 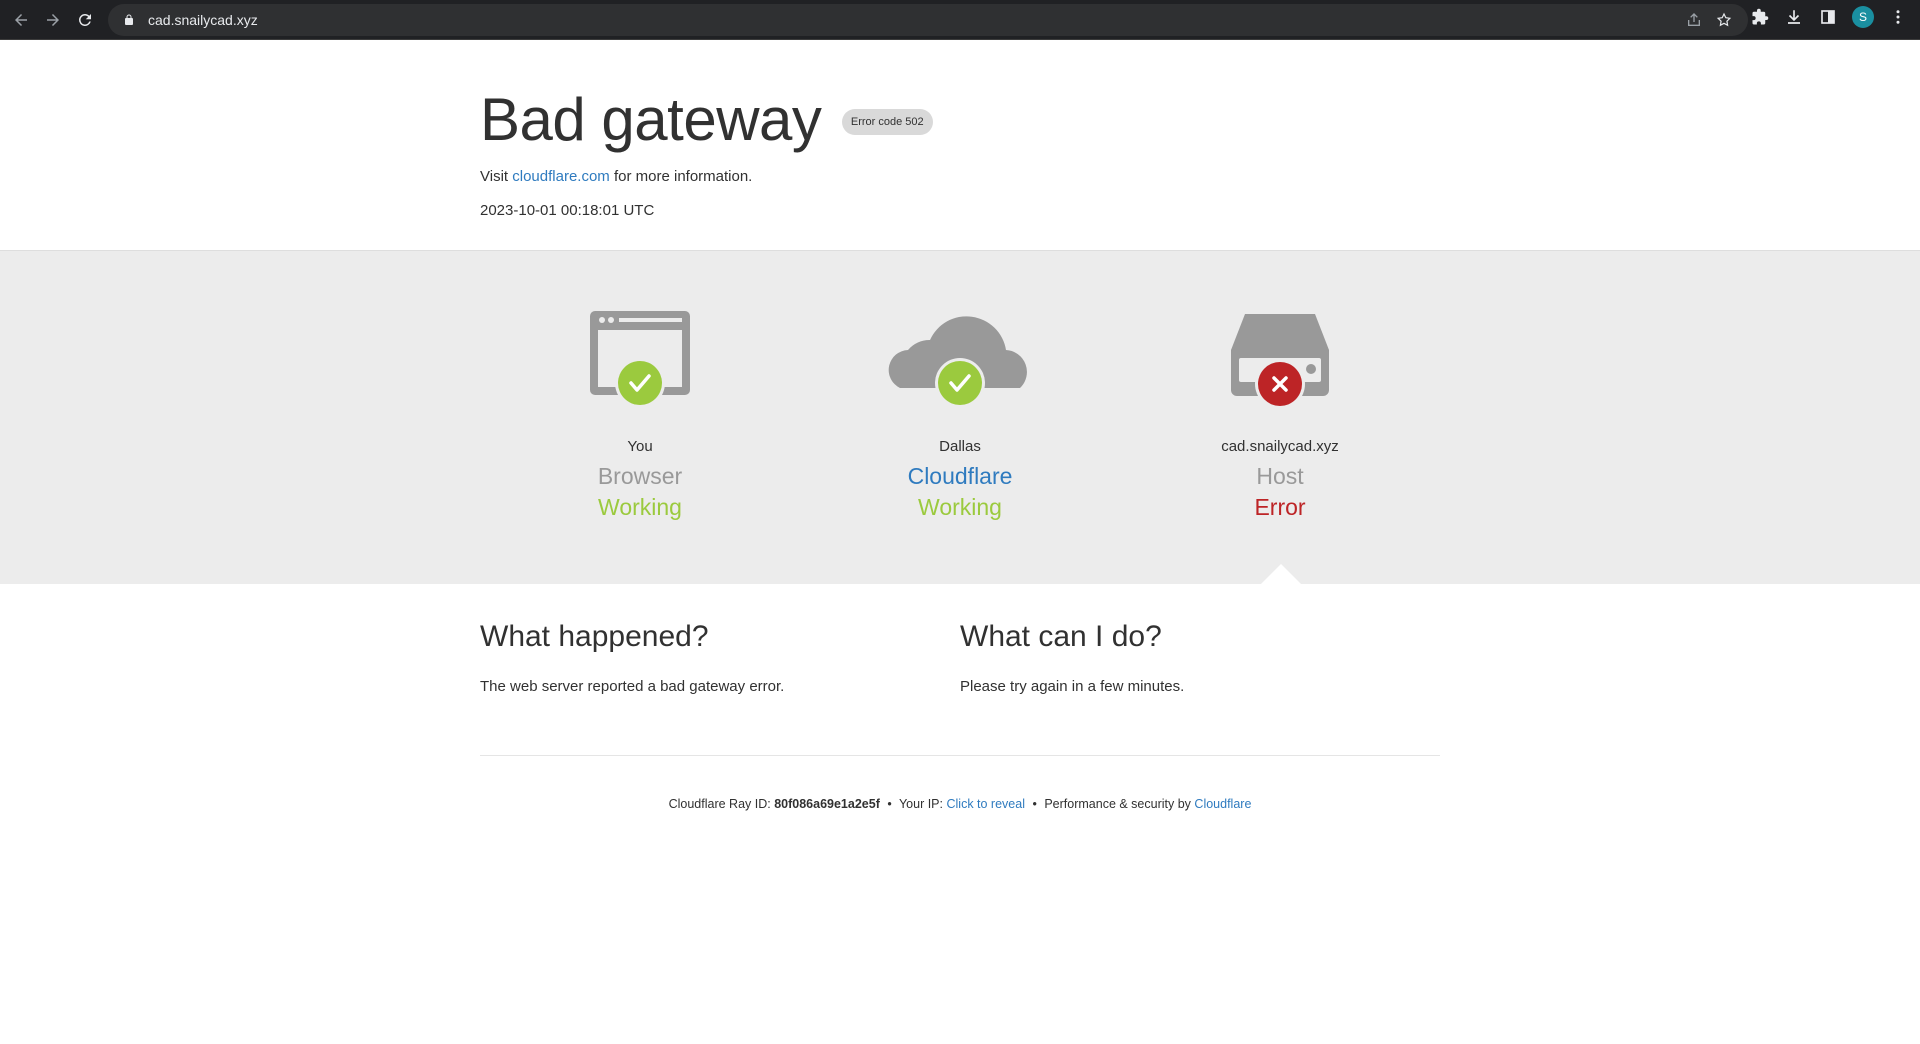 What do you see at coordinates (1281, 574) in the screenshot?
I see `error-pointer-notch` at bounding box center [1281, 574].